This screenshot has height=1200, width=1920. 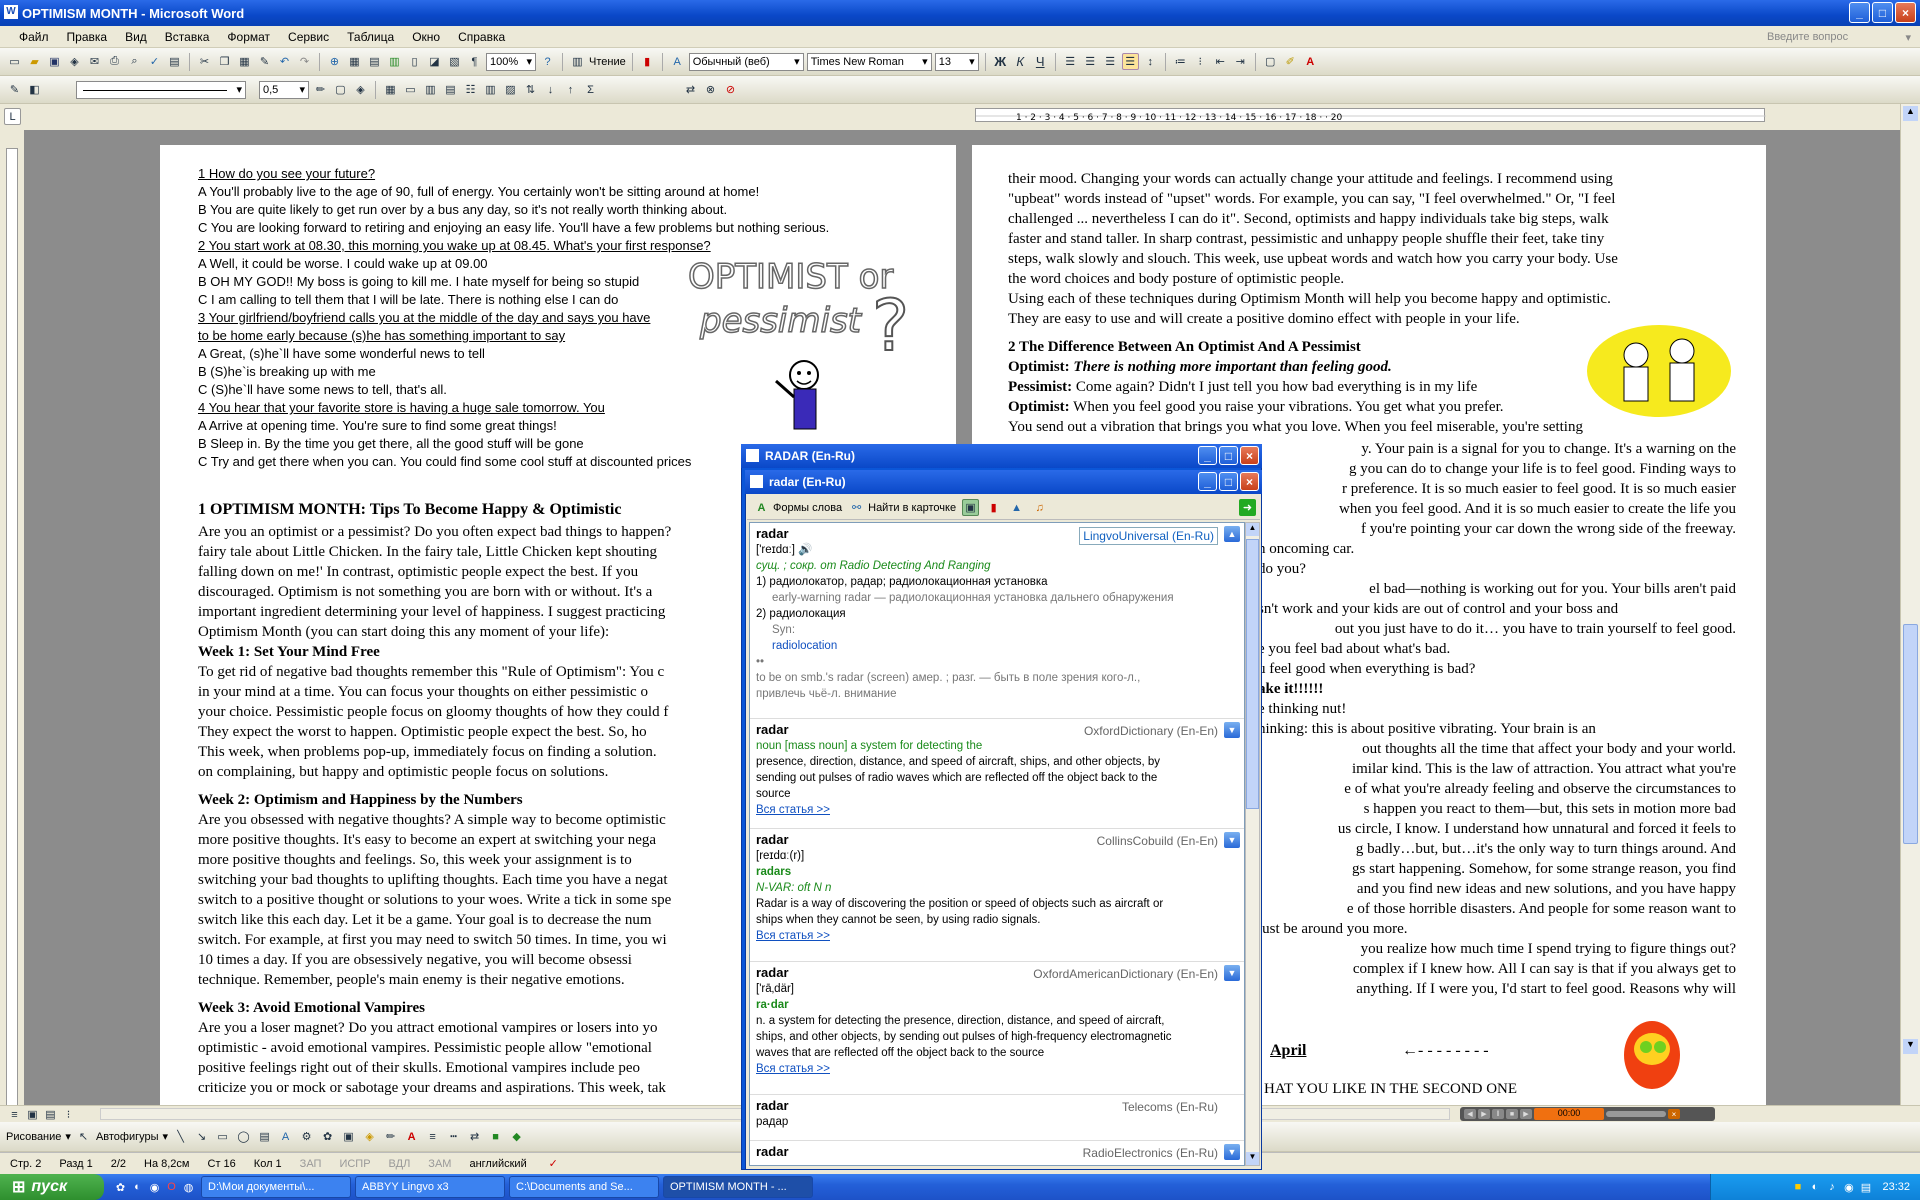 I want to click on start-button: ⊞ пуск, so click(x=52, y=1187).